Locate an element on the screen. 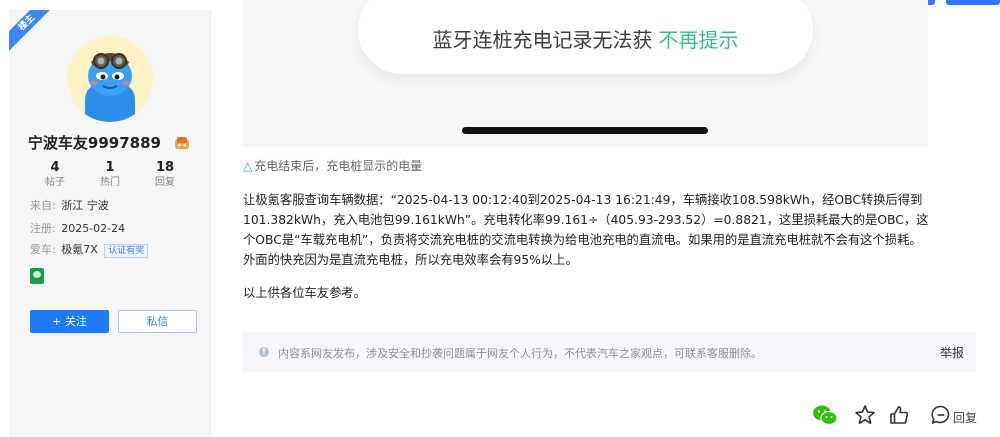  user-stats: 4 帖子 1 热门 18 回复 is located at coordinates (110, 175).